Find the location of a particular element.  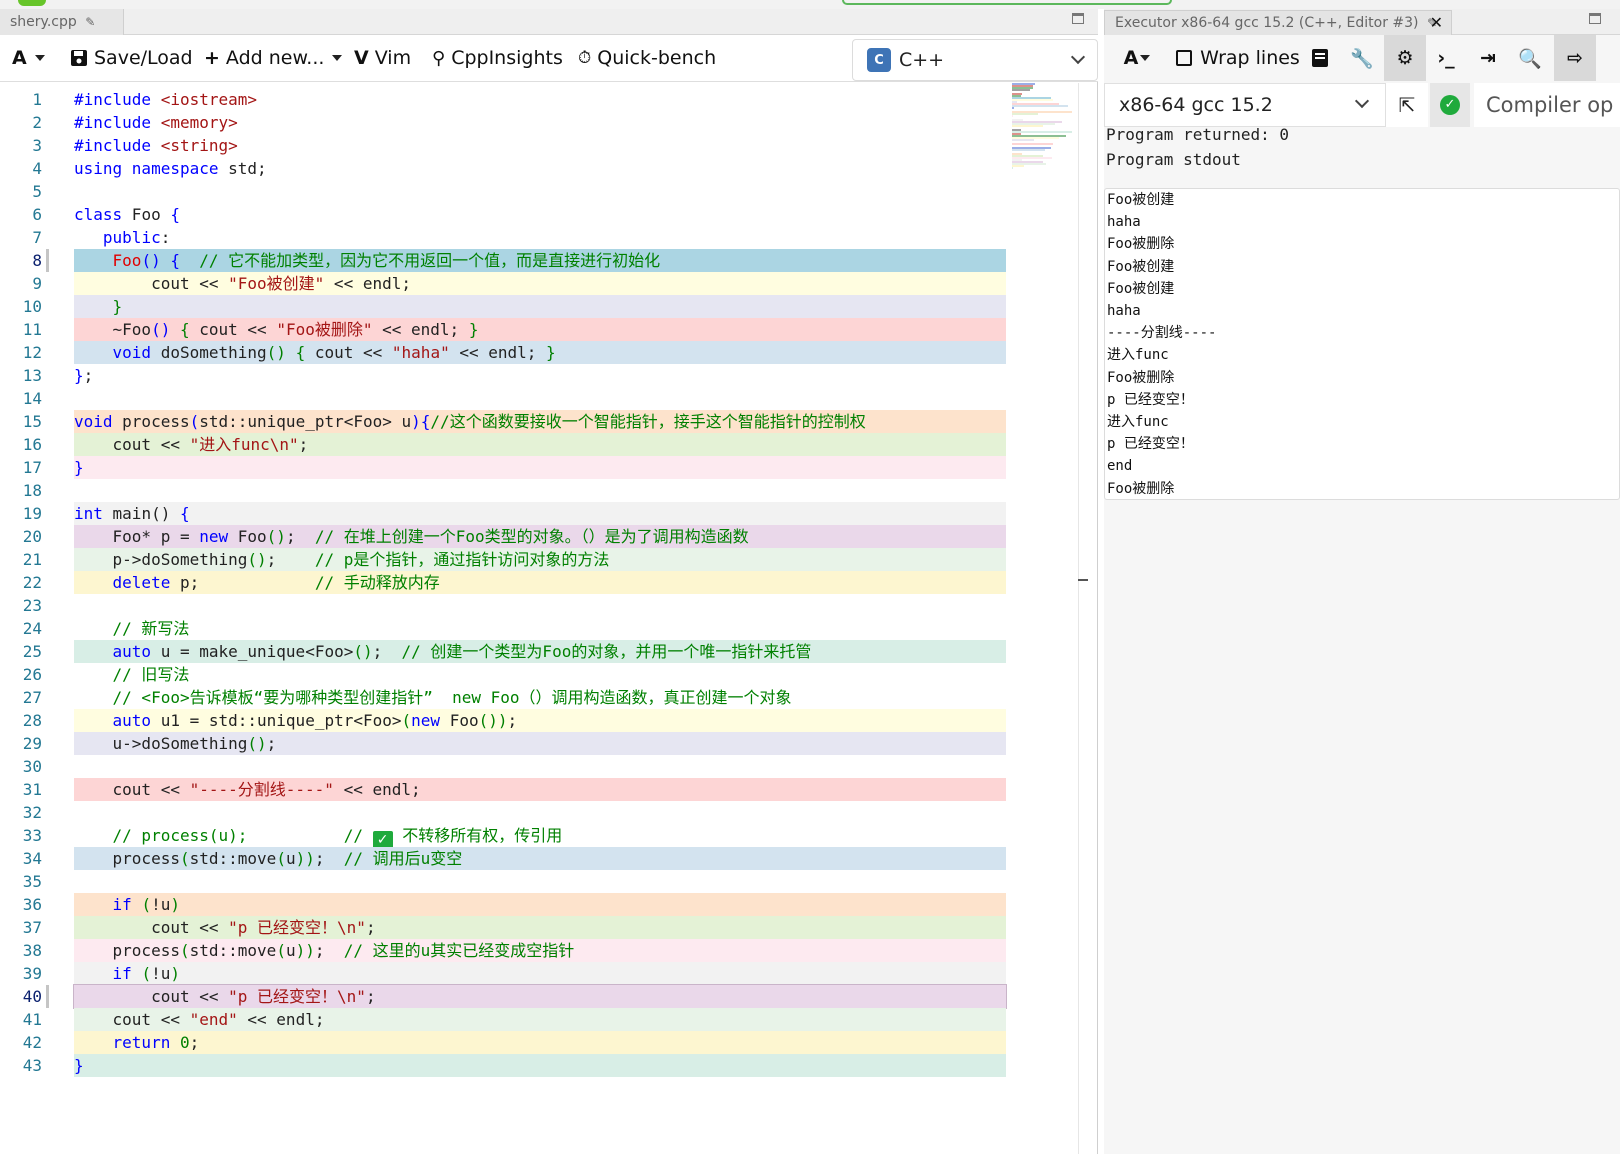

floppy-disk-icon is located at coordinates (79, 58).